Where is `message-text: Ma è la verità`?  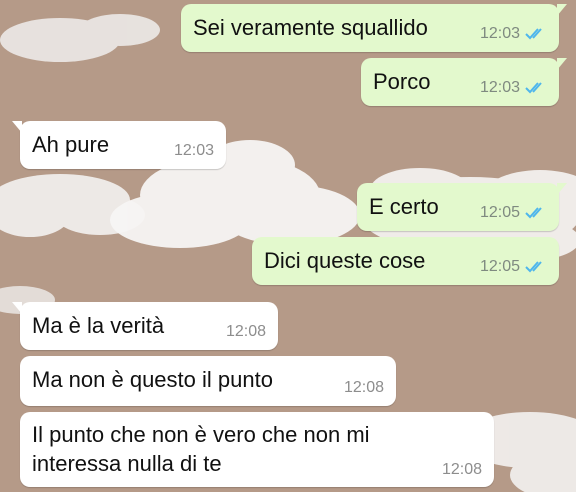 message-text: Ma è la verità is located at coordinates (98, 325).